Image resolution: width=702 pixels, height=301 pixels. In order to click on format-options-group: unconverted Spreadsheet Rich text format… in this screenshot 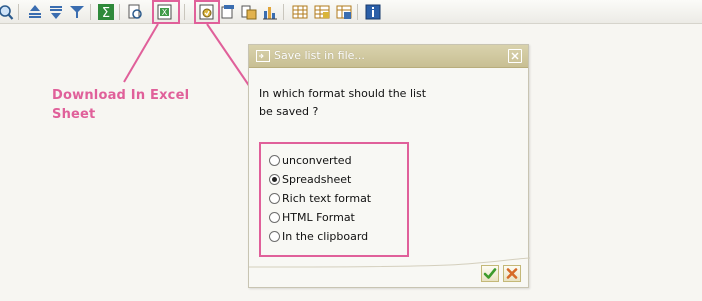, I will do `click(334, 199)`.